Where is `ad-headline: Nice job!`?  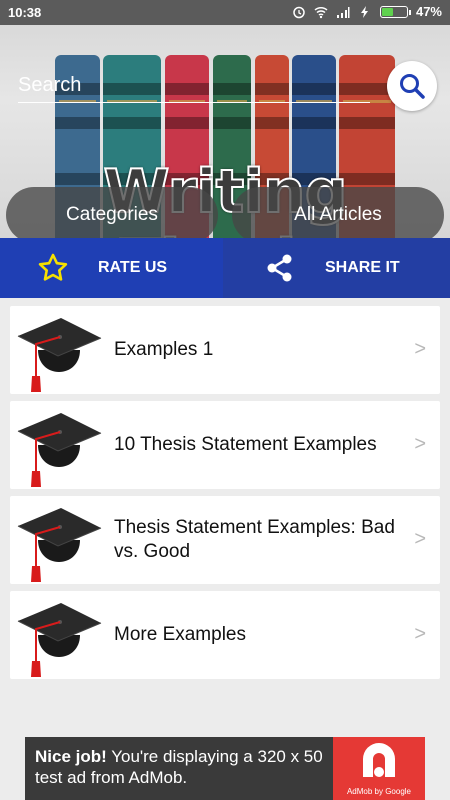
ad-headline: Nice job! is located at coordinates (71, 756).